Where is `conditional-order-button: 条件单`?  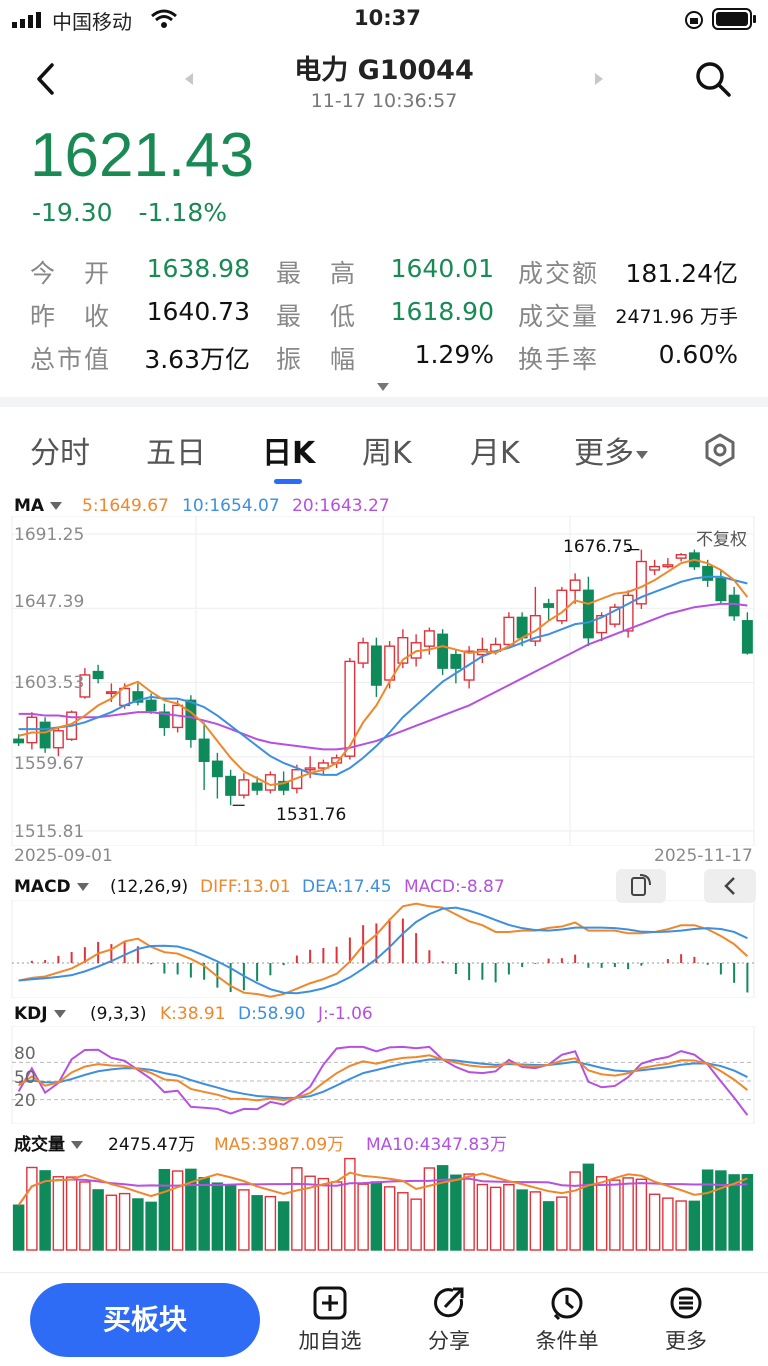 conditional-order-button: 条件单 is located at coordinates (567, 1320).